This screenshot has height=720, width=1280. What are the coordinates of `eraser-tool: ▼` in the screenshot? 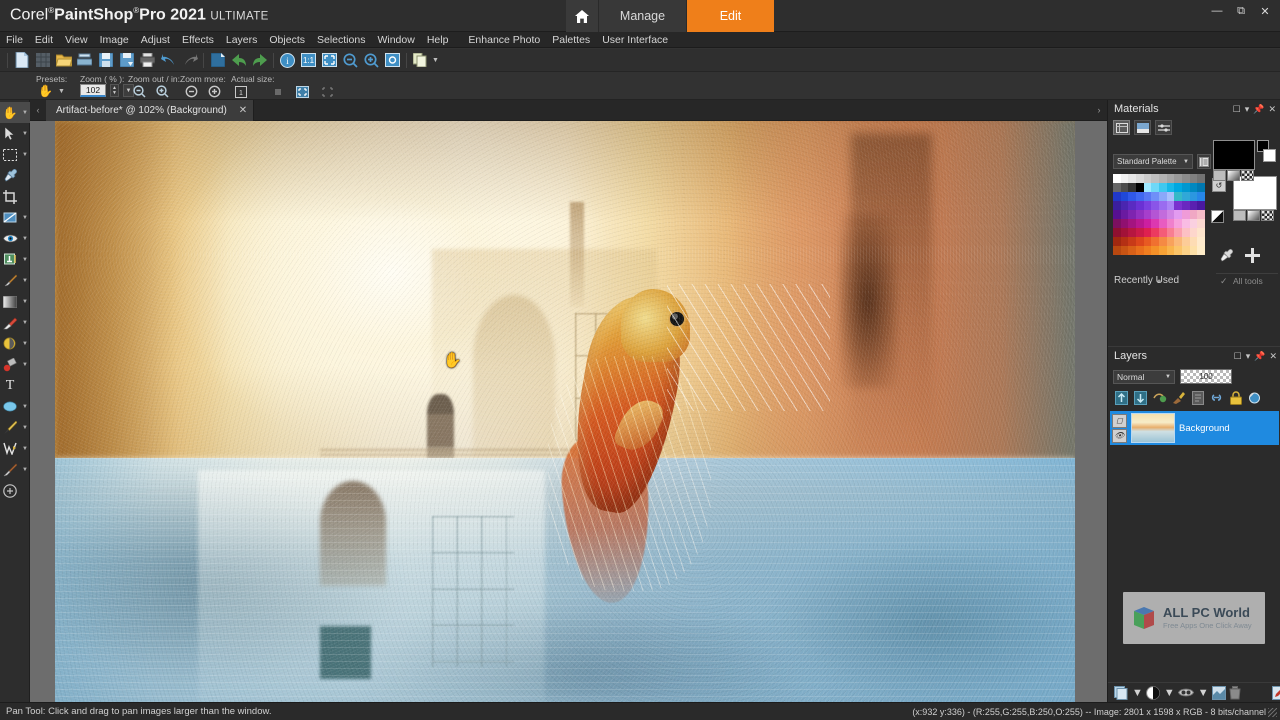 It's located at (15, 322).